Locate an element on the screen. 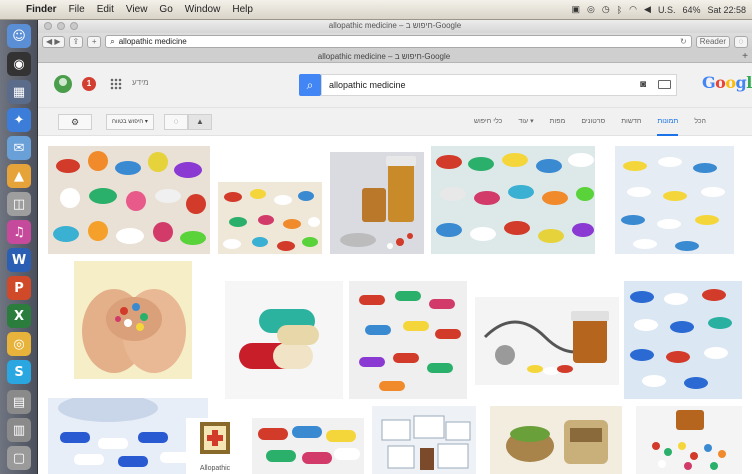 Image resolution: width=752 pixels, height=474 pixels. word-icon: W is located at coordinates (19, 260).